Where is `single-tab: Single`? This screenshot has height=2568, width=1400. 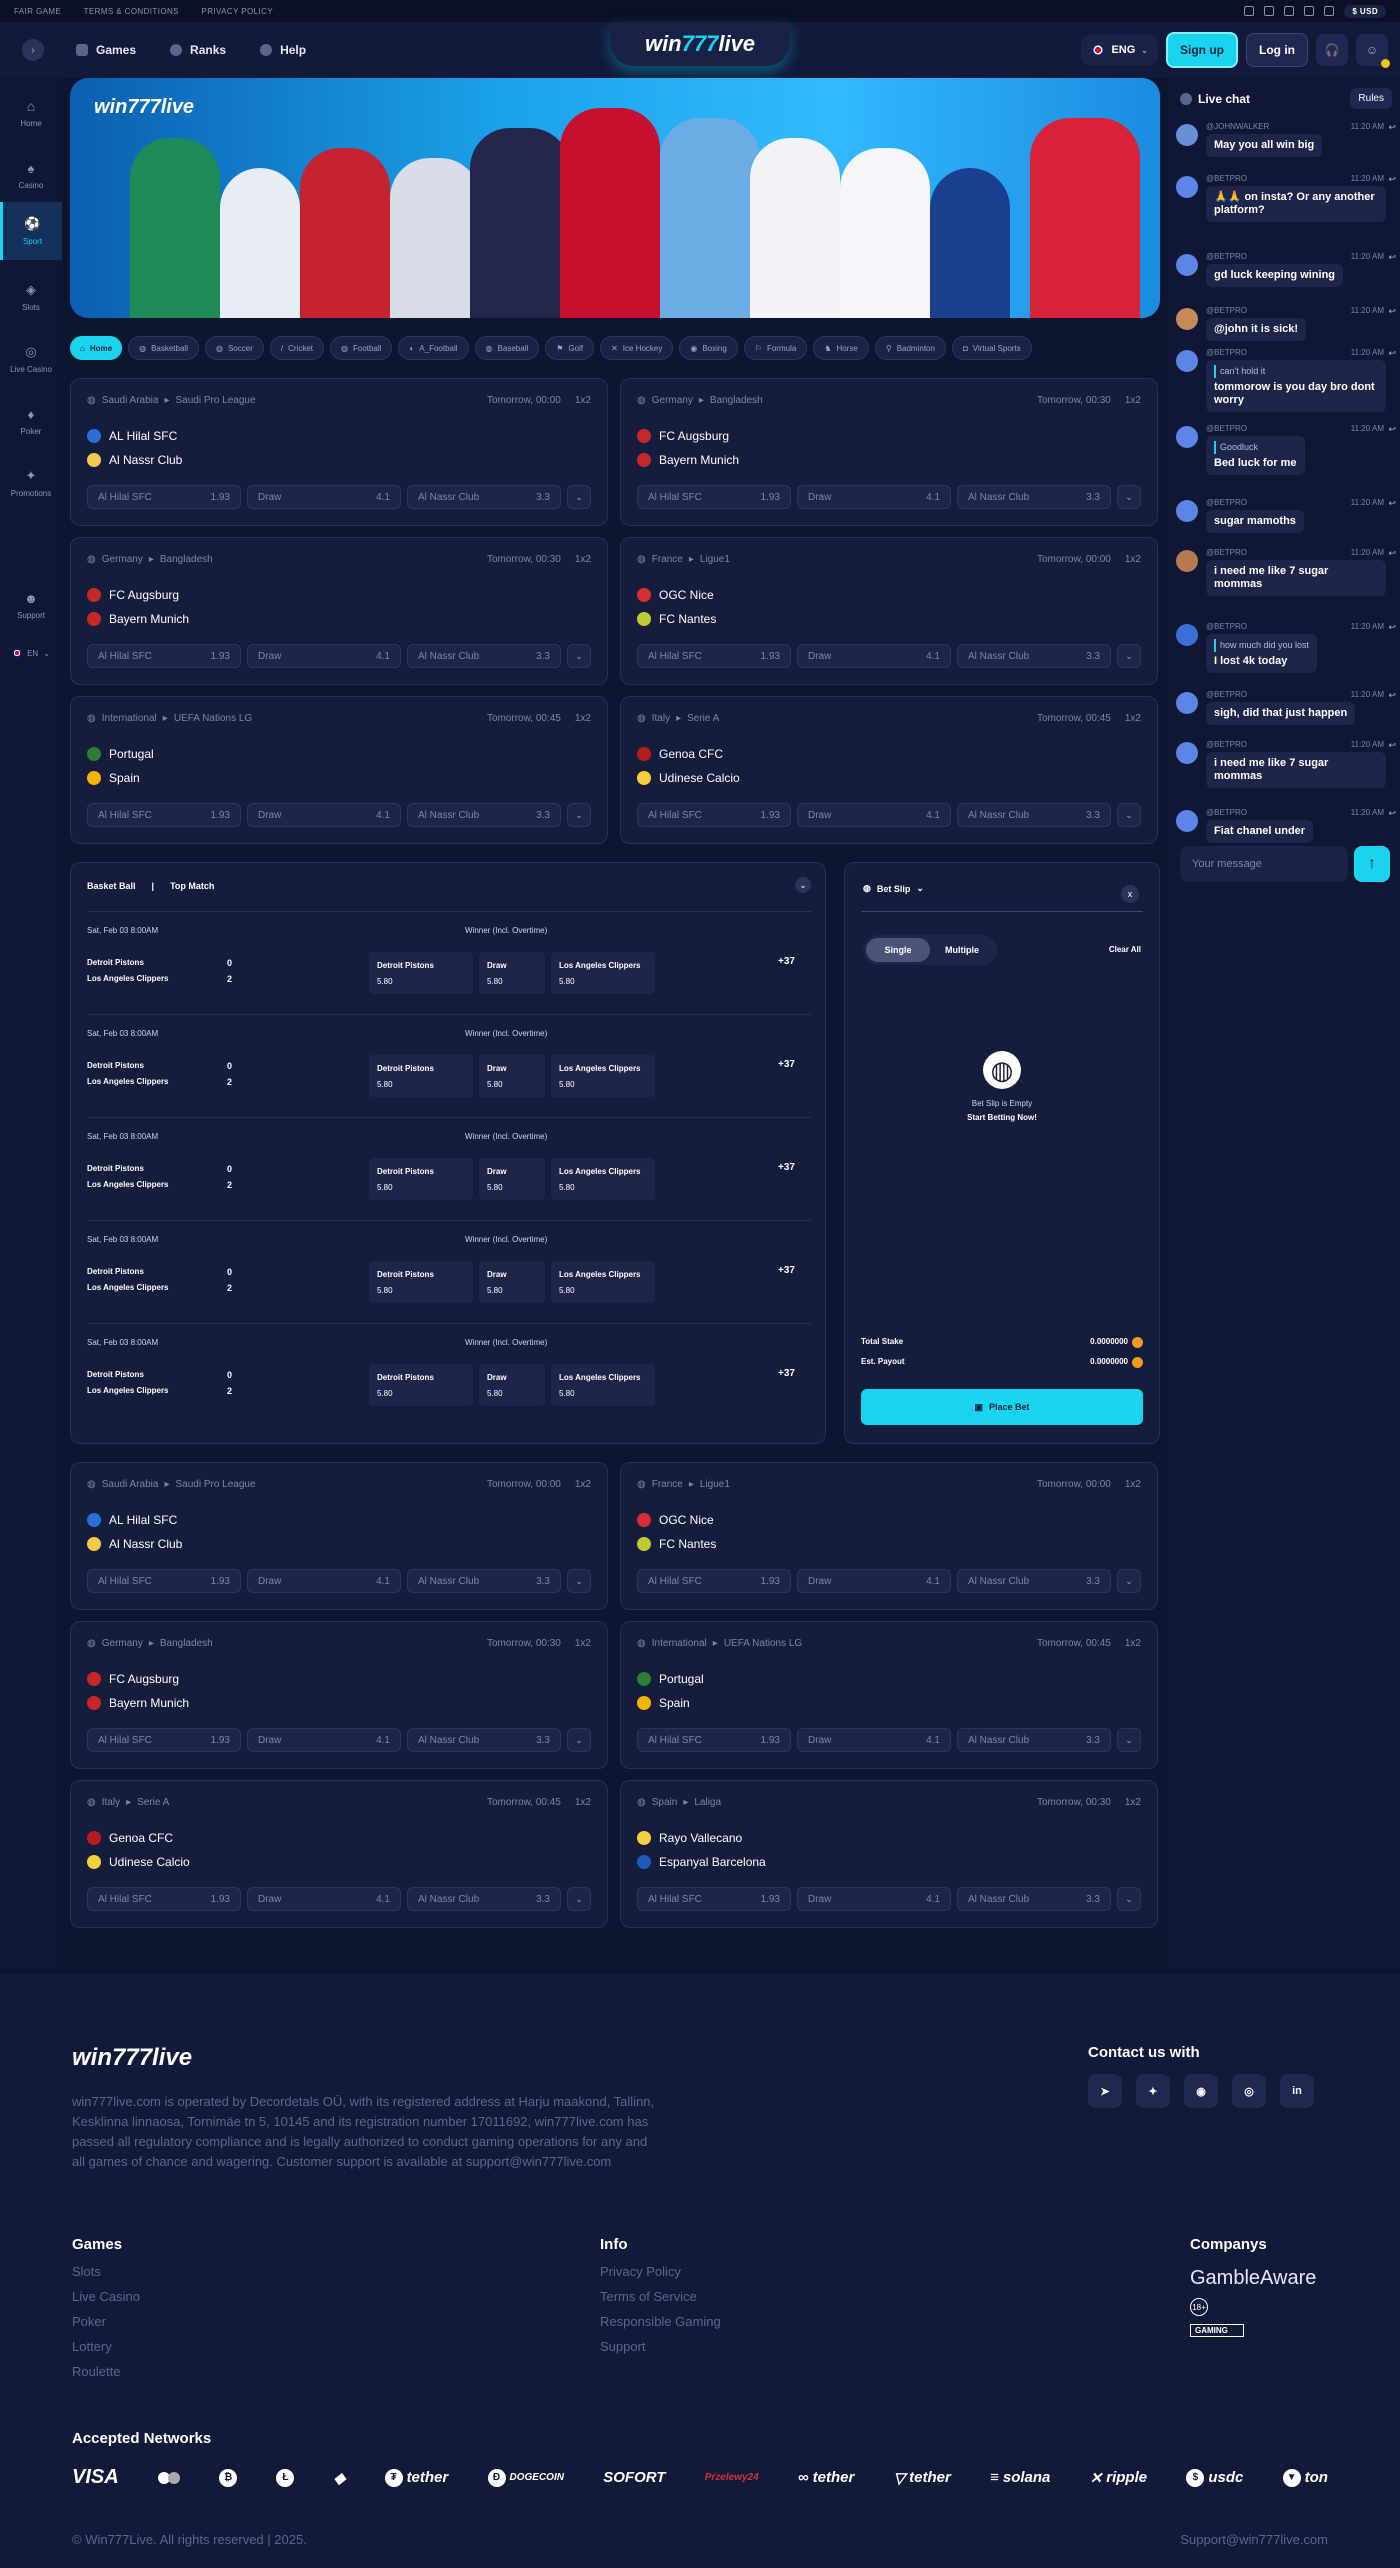
single-tab: Single is located at coordinates (898, 950).